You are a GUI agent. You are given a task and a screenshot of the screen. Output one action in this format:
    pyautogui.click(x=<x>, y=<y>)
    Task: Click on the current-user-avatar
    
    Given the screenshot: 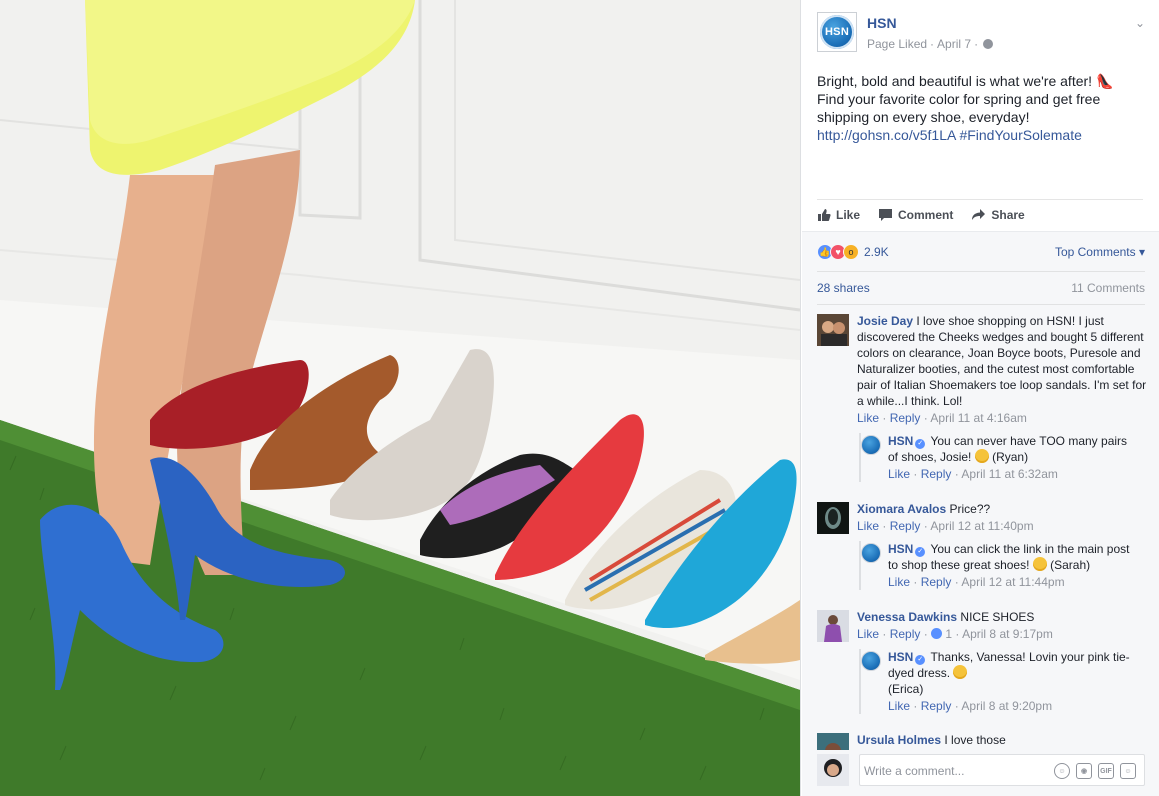 What is the action you would take?
    pyautogui.click(x=833, y=770)
    